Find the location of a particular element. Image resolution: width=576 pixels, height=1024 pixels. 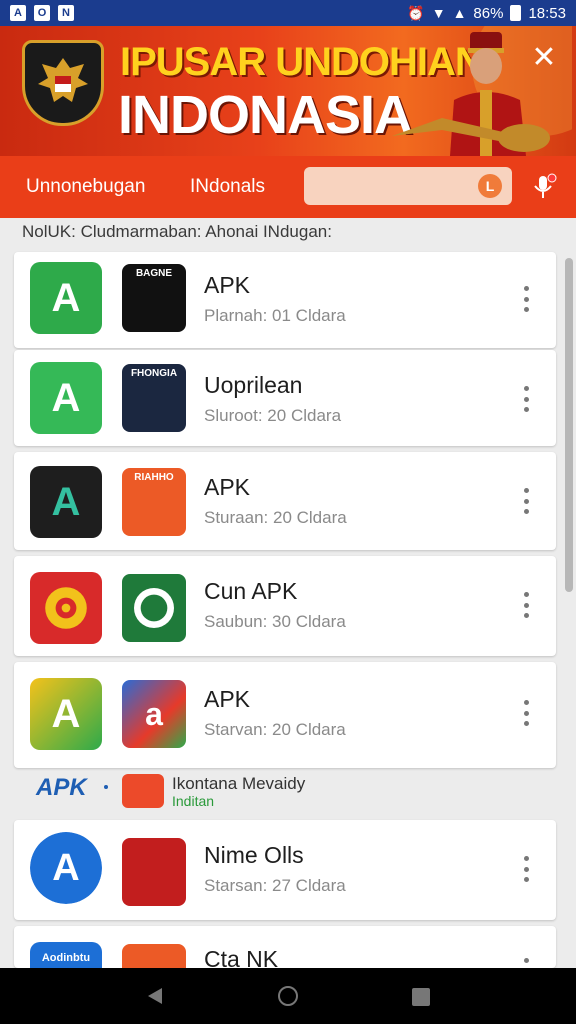

app-subtitle: Starsan: 27 Cldara is located at coordinates (275, 885).